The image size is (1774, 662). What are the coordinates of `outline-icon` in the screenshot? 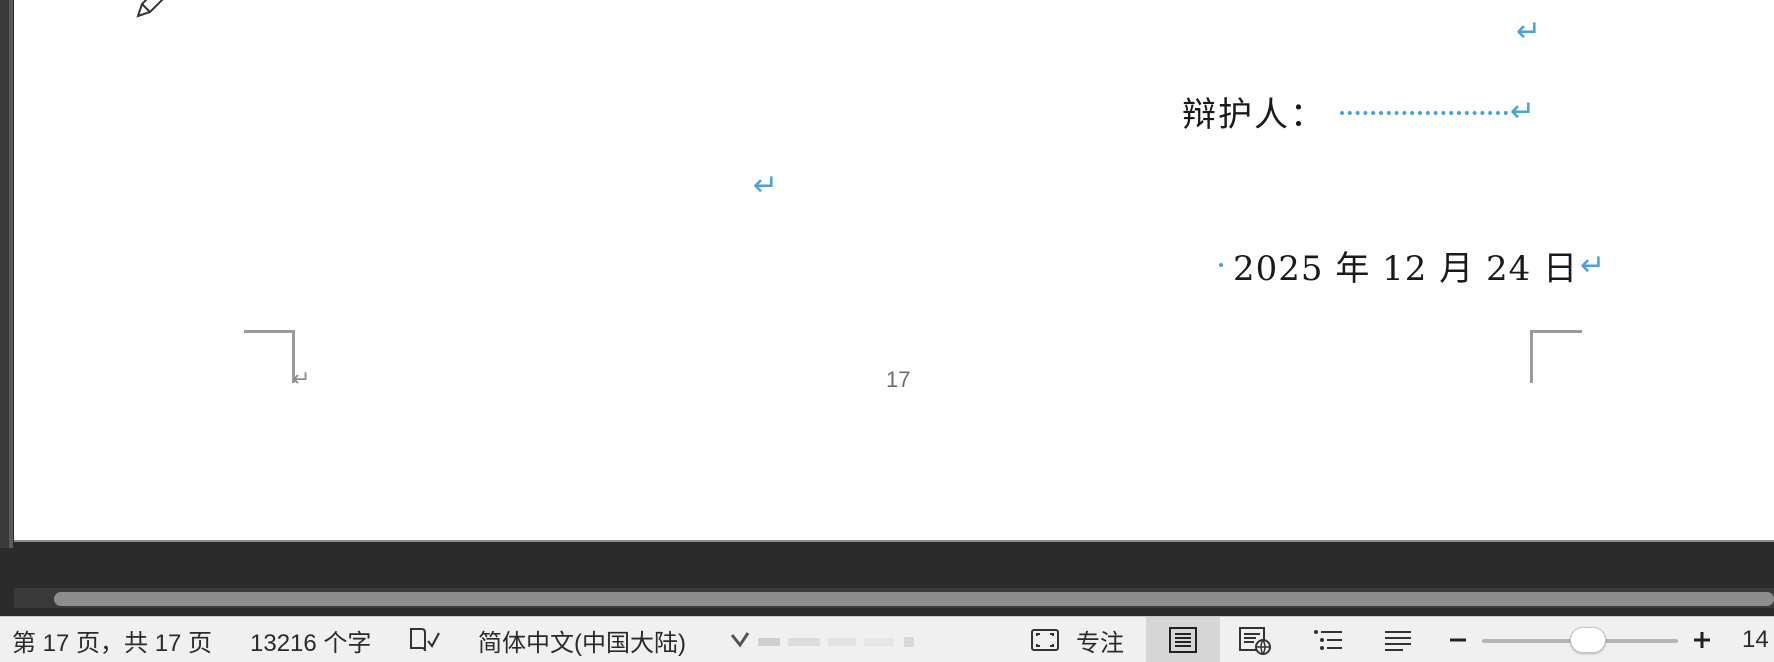 It's located at (1328, 639).